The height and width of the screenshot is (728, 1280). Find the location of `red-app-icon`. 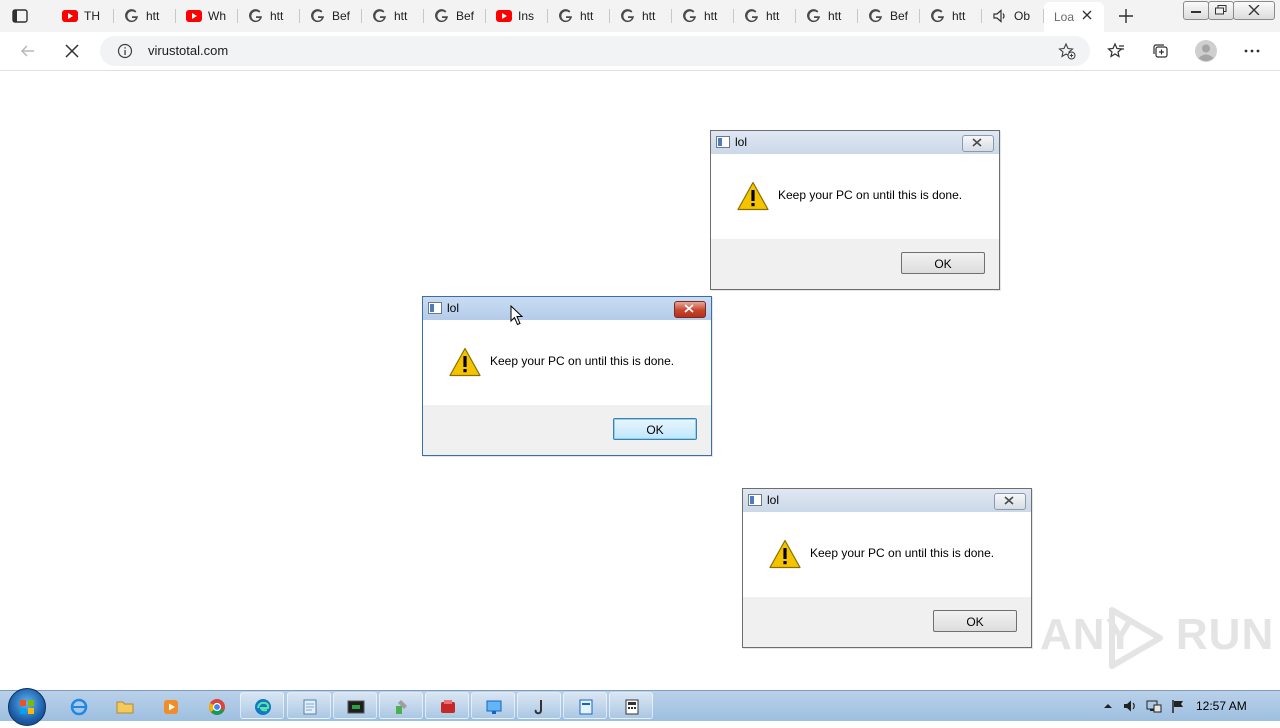

red-app-icon is located at coordinates (448, 706).